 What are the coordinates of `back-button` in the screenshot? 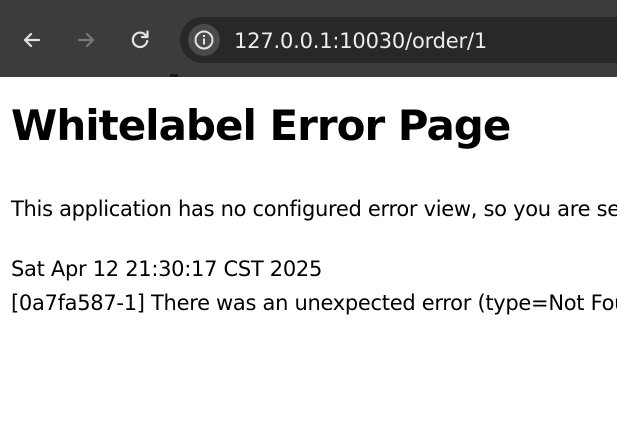 It's located at (32, 40).